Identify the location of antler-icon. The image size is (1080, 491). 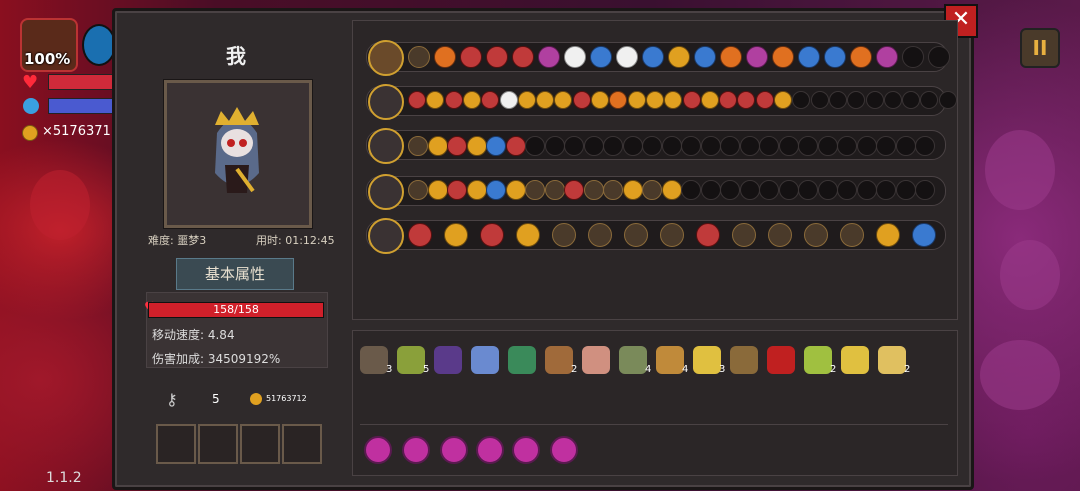
(855, 360).